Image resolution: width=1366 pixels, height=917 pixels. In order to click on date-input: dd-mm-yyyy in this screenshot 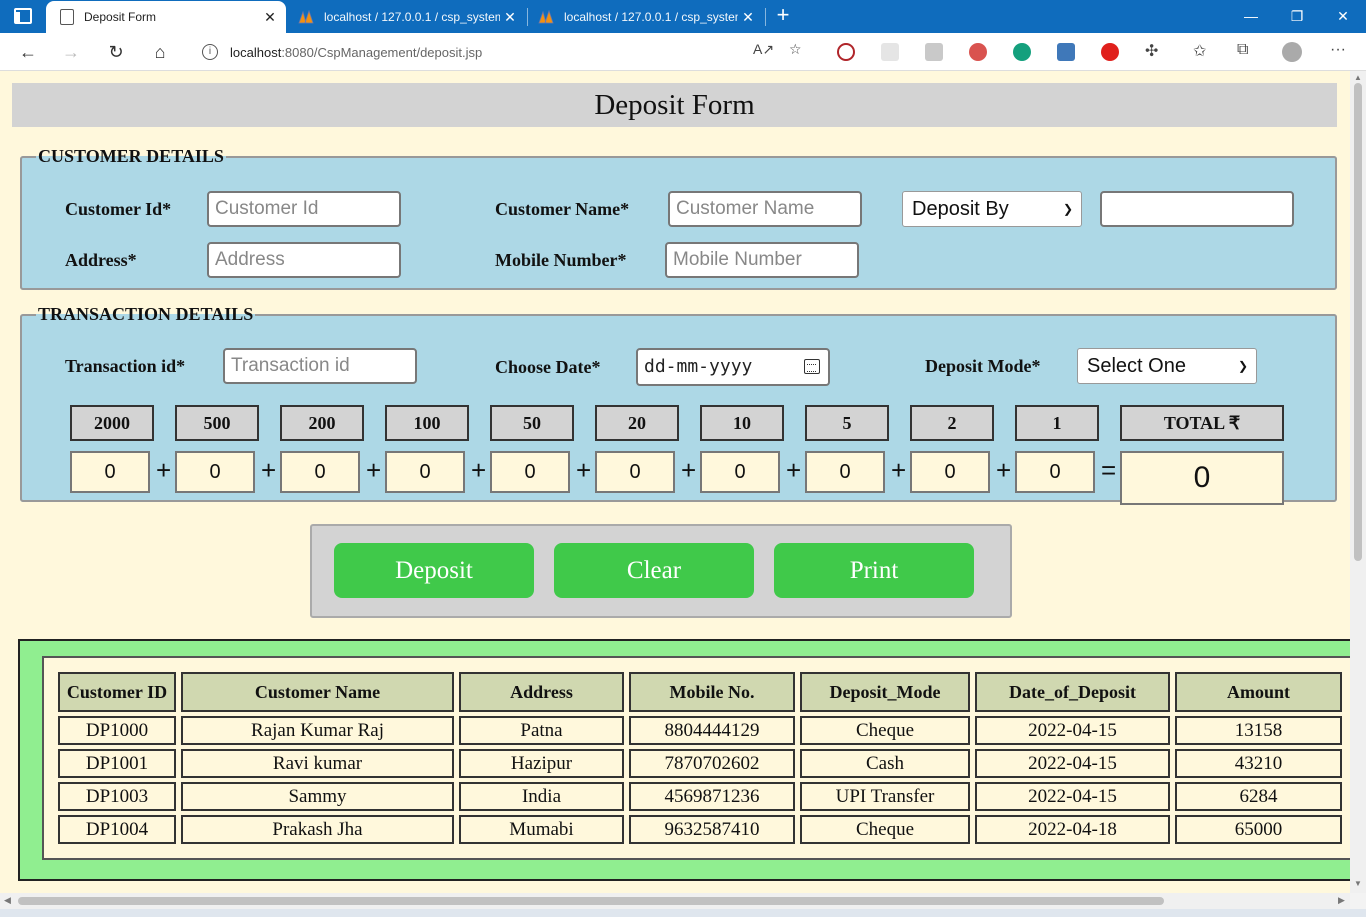, I will do `click(733, 367)`.